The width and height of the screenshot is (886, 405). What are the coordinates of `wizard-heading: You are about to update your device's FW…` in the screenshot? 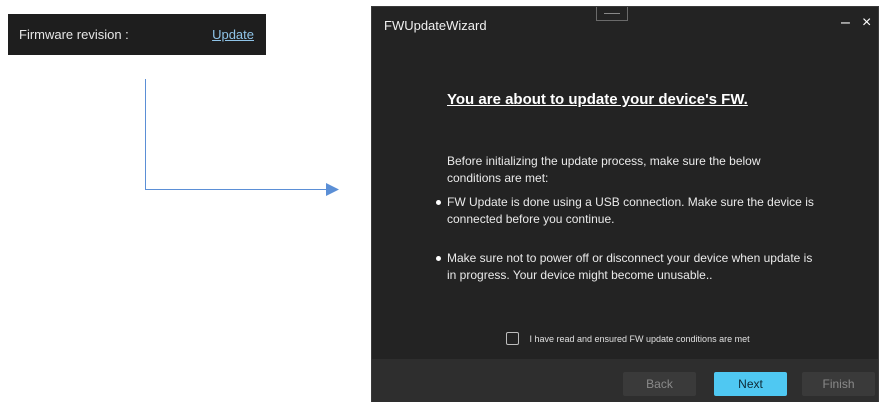 It's located at (597, 99).